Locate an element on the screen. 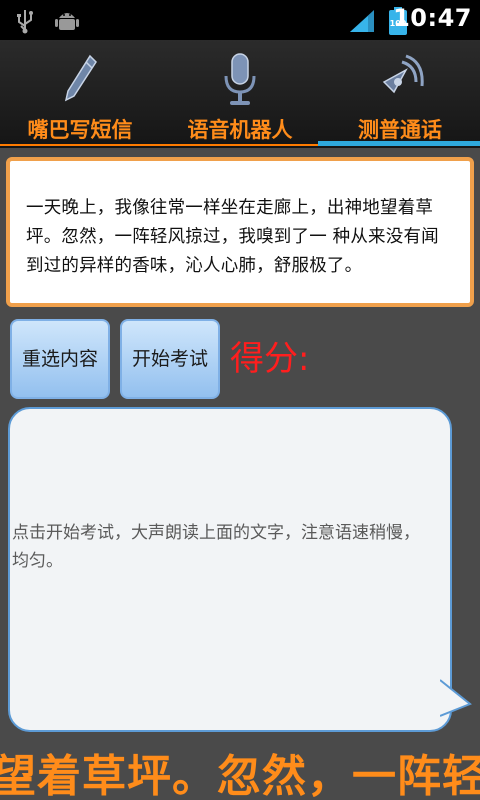 The width and height of the screenshot is (480, 800). hint-text: 点击开始考试，大声朗读上面的文字，注意语速稍慢，均匀。 is located at coordinates (216, 547).